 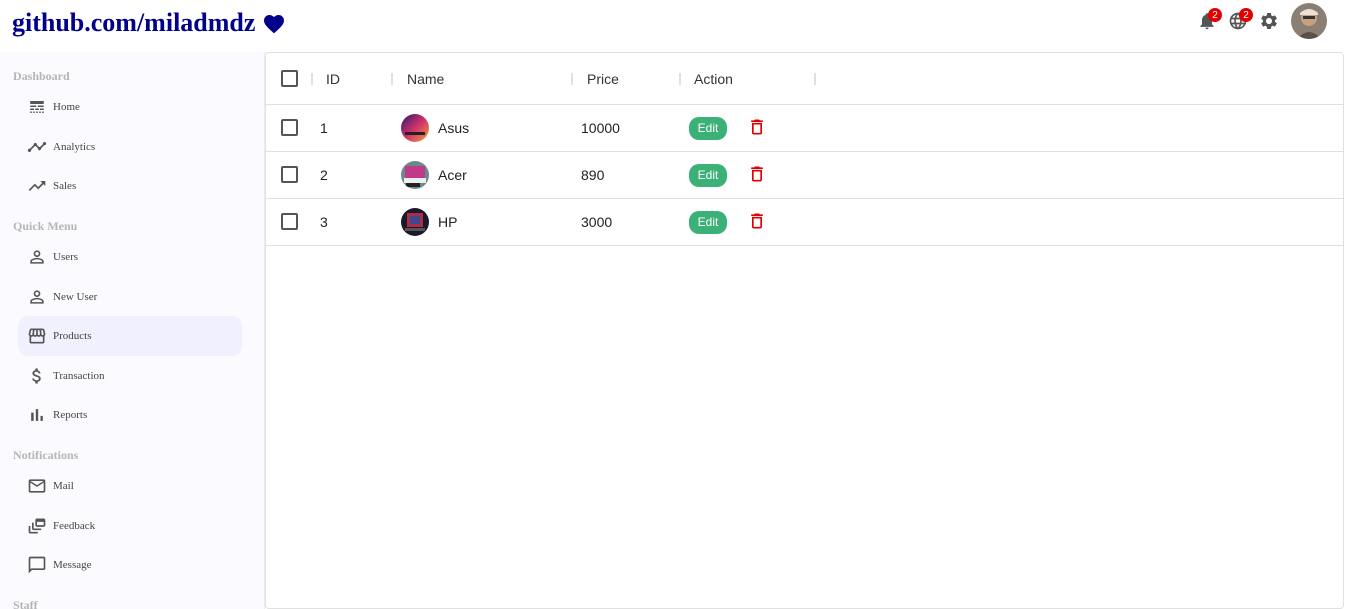 I want to click on sidebar-item-label: Reports, so click(x=70, y=415).